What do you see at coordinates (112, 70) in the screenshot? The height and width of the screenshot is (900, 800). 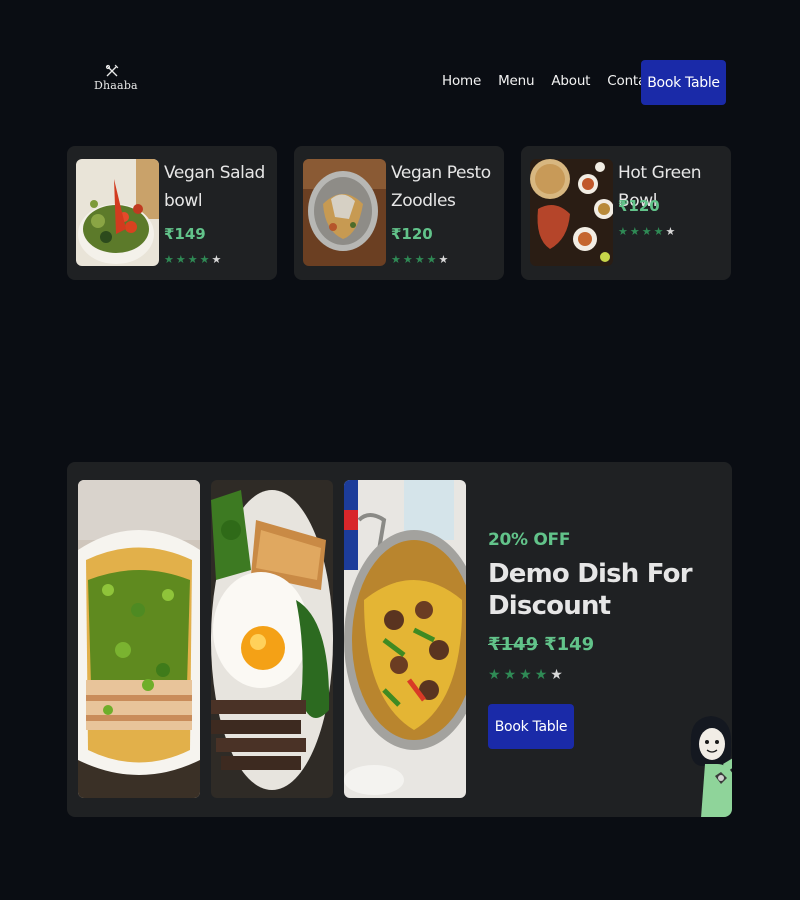 I see `fork-knife-icon` at bounding box center [112, 70].